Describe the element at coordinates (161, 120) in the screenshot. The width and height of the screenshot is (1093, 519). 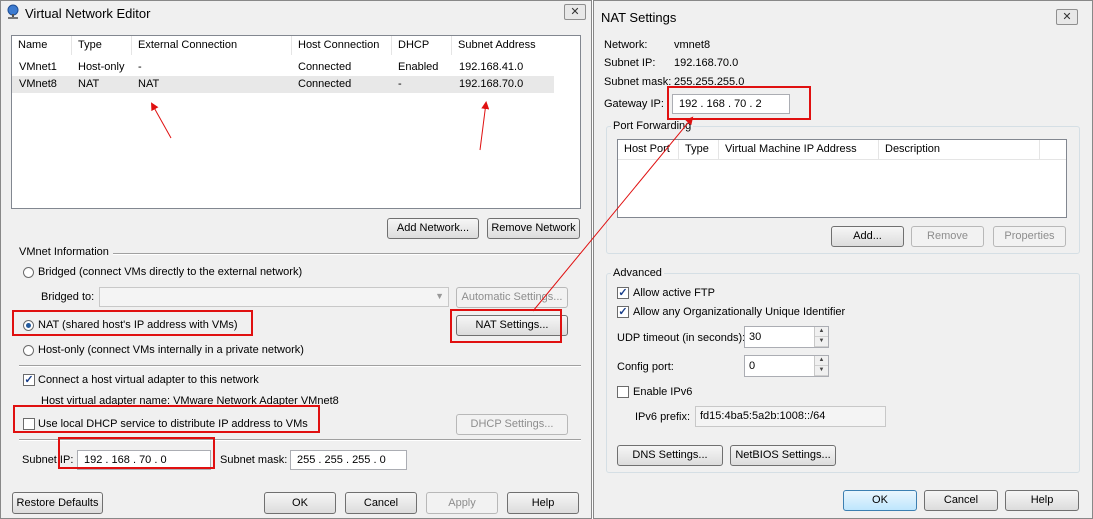
I see `arrow-to-nat-type` at that location.